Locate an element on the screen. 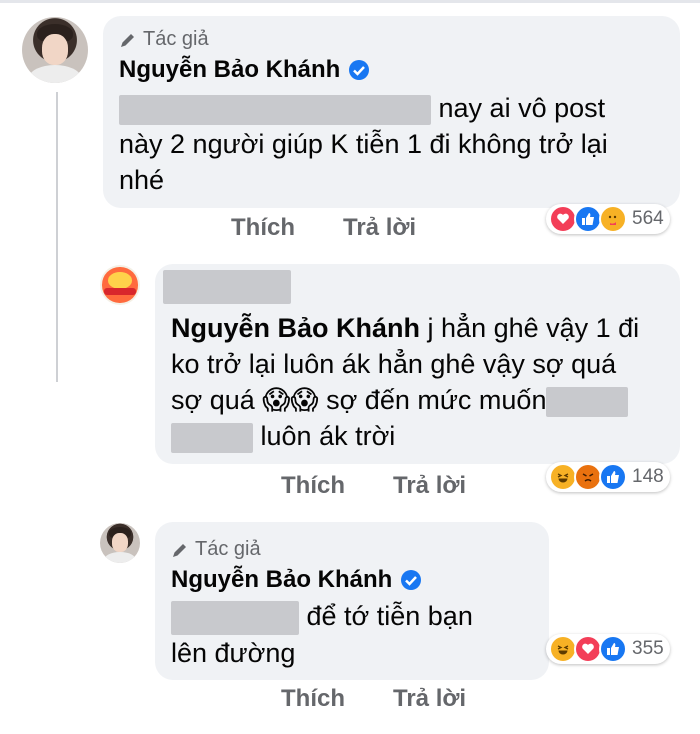 The width and height of the screenshot is (700, 734). care-icon is located at coordinates (613, 219).